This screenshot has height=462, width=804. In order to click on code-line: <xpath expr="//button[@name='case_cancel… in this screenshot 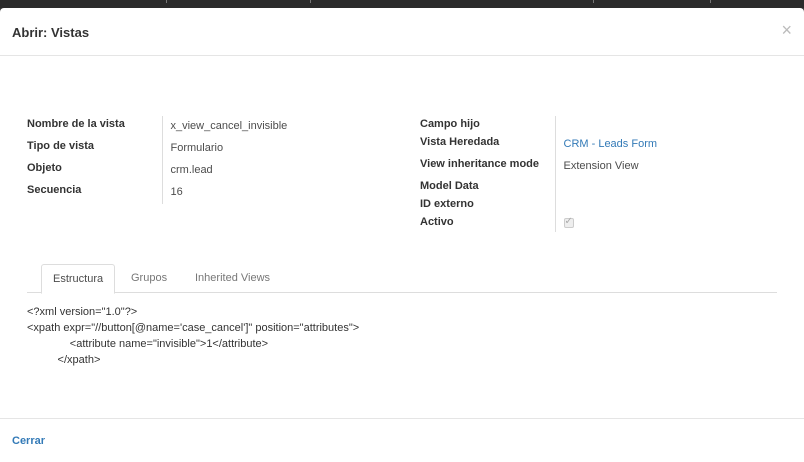, I will do `click(193, 328)`.